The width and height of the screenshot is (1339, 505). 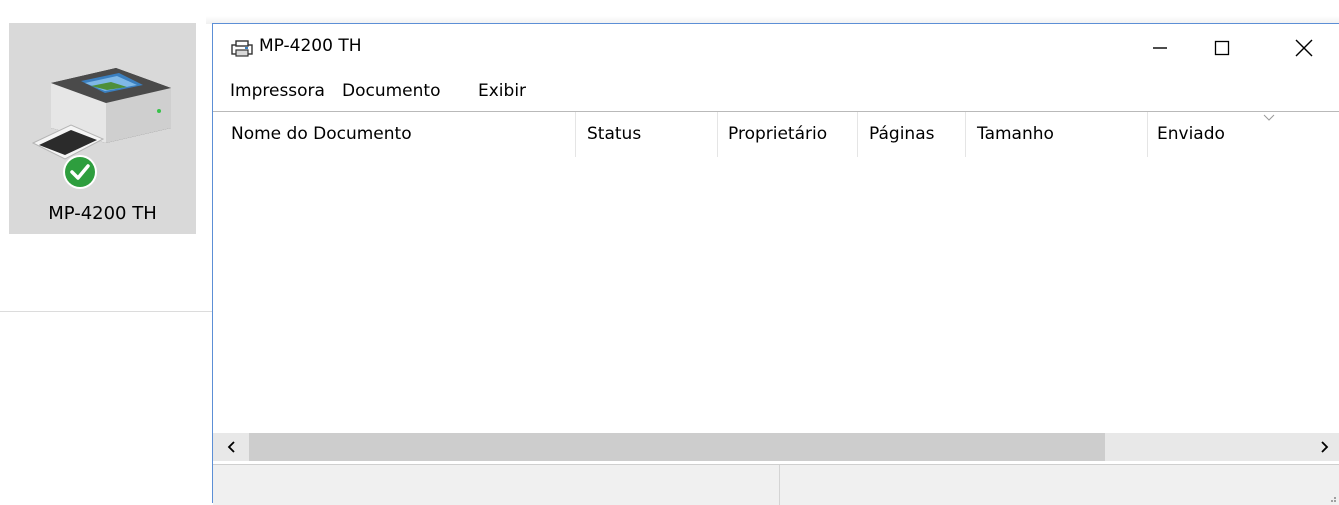 What do you see at coordinates (677, 447) in the screenshot?
I see `scrollbar-thumb` at bounding box center [677, 447].